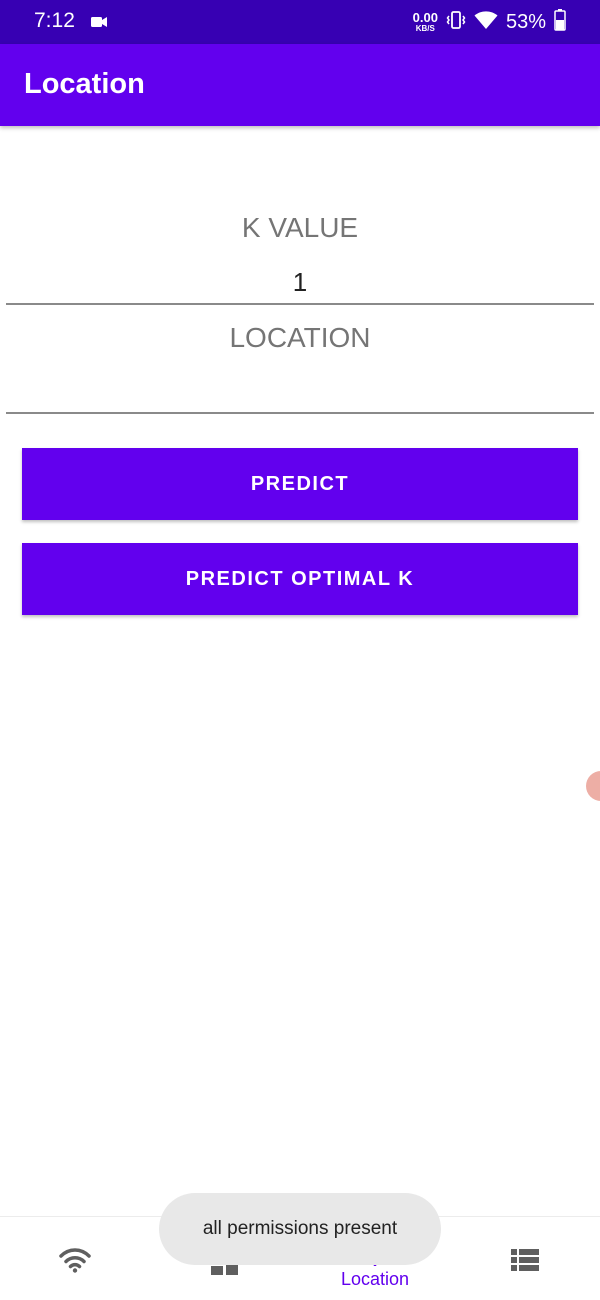 Image resolution: width=600 pixels, height=1300 pixels. What do you see at coordinates (593, 786) in the screenshot?
I see `edge-floating-handle` at bounding box center [593, 786].